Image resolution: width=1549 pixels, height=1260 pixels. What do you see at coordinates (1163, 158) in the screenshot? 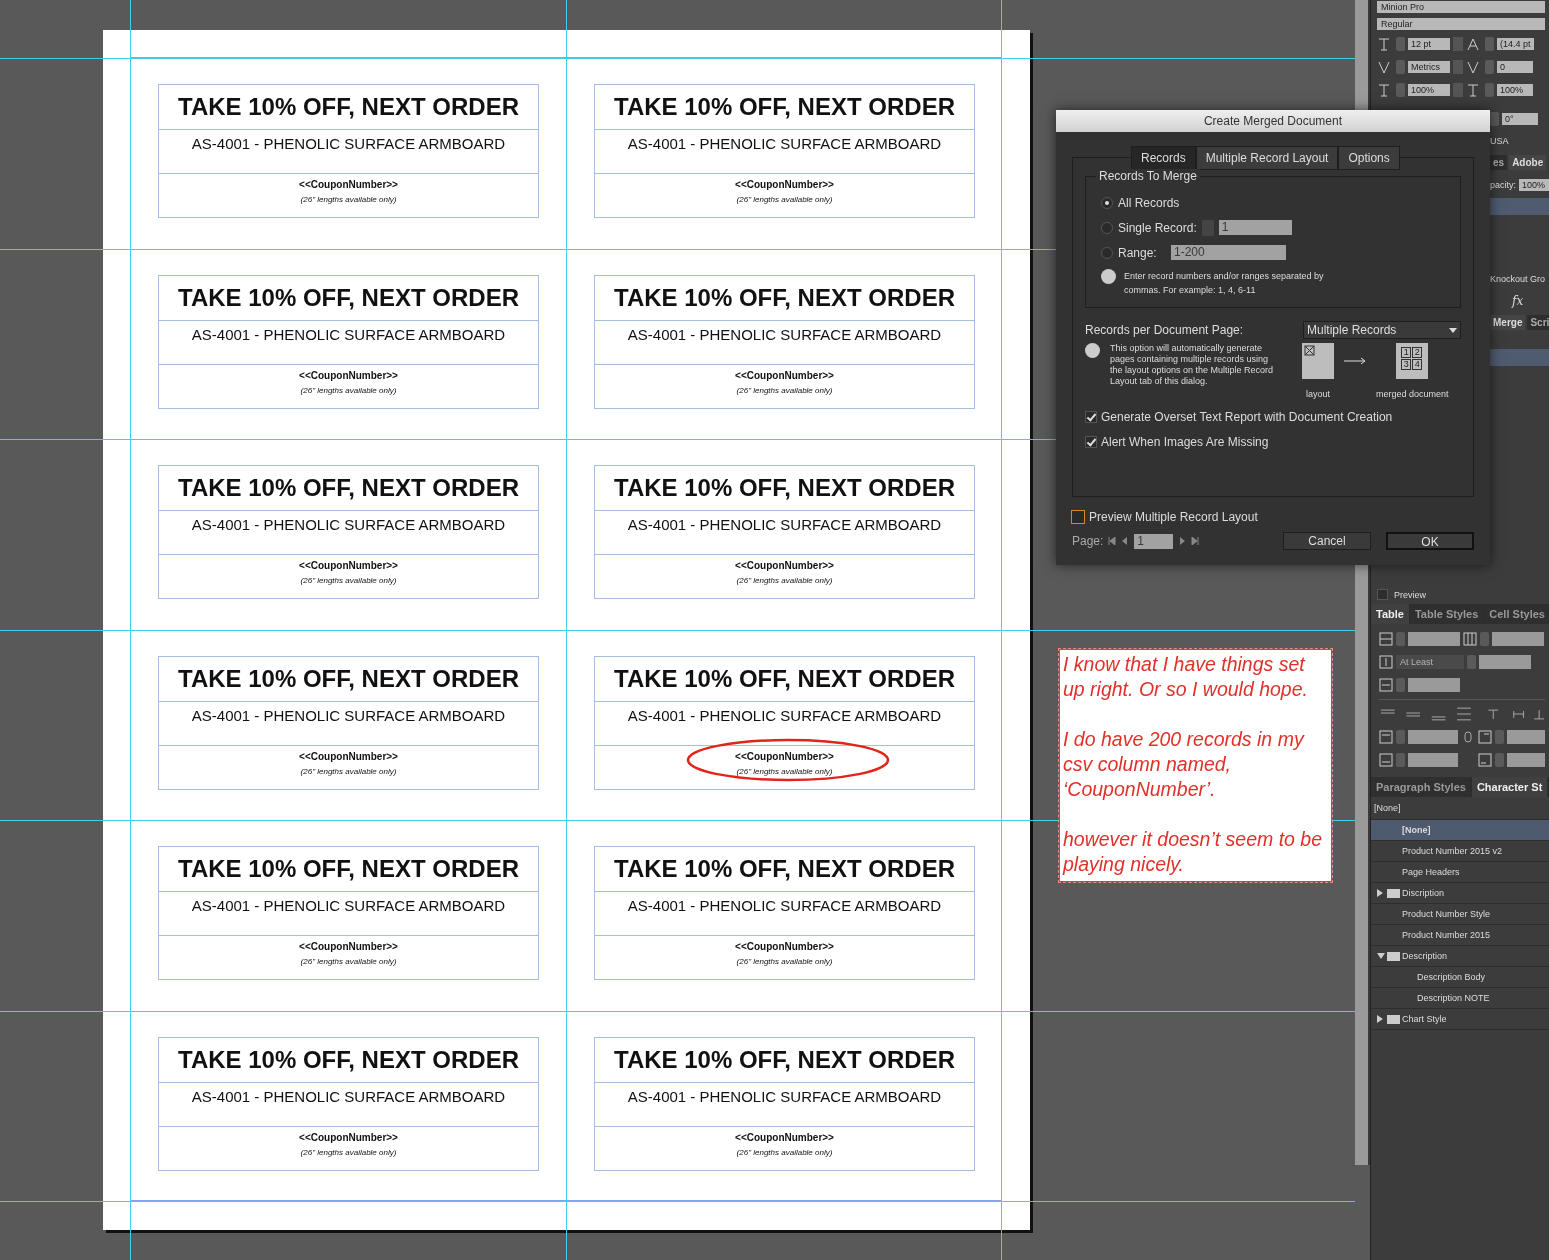
I see `dialog-tab: Records` at bounding box center [1163, 158].